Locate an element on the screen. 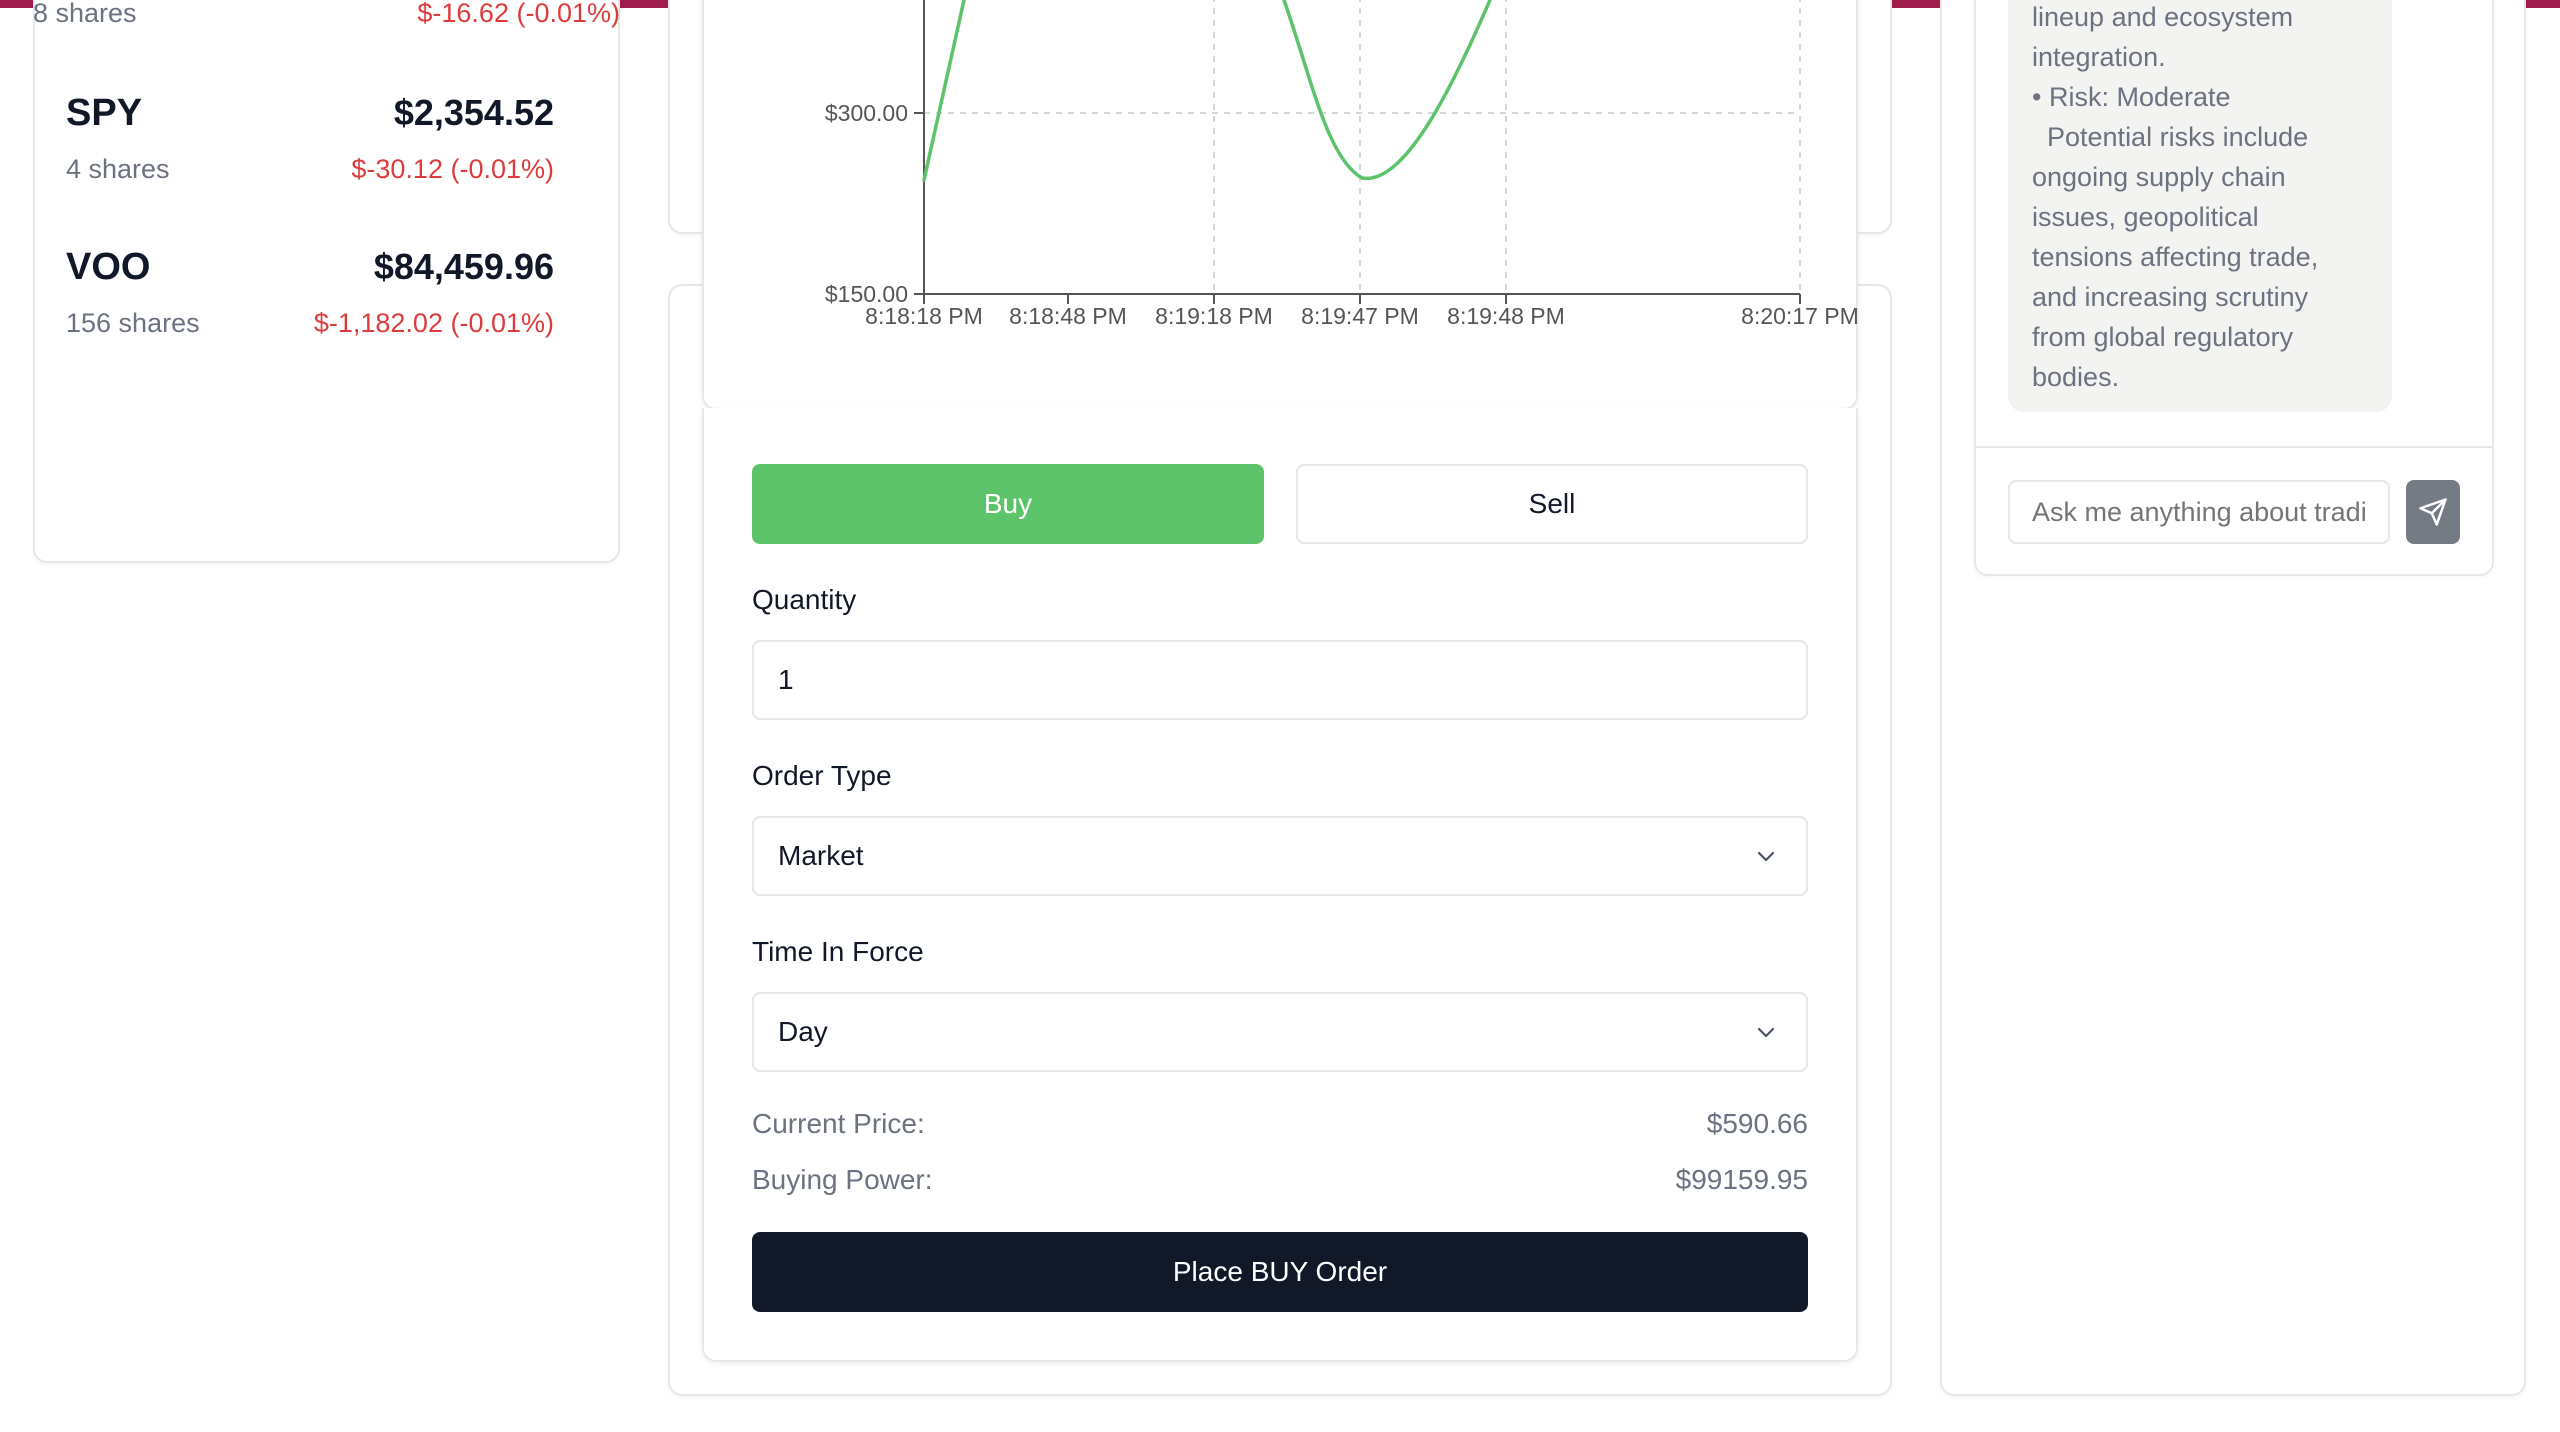 The height and width of the screenshot is (1432, 2560). x-tick-label: 8:19:48 PM is located at coordinates (1506, 316).